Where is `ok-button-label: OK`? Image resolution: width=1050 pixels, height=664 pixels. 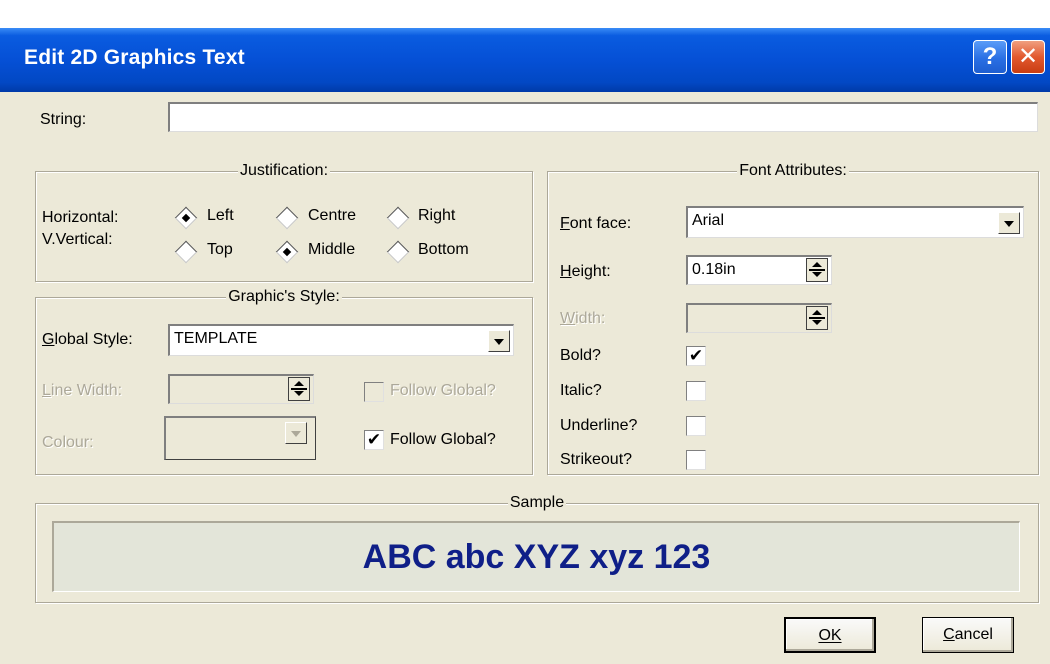 ok-button-label: OK is located at coordinates (830, 635).